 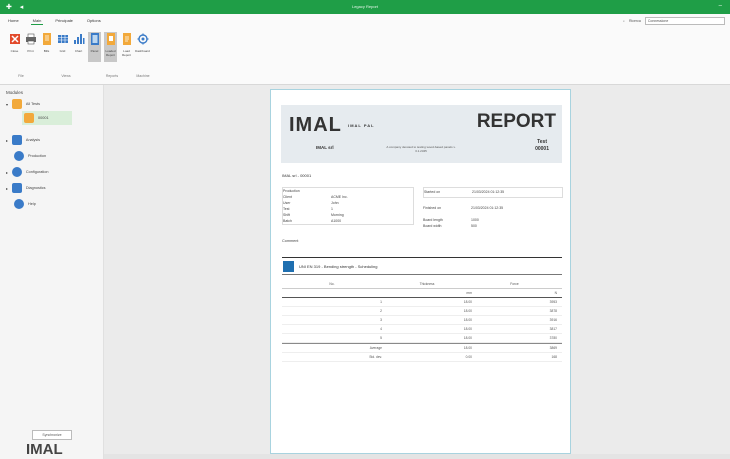 What do you see at coordinates (94, 39) in the screenshot?
I see `panel-icon` at bounding box center [94, 39].